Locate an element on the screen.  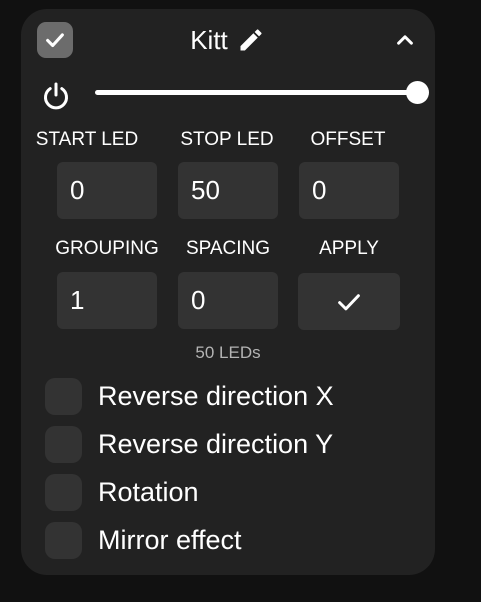
mirror-effect-label: Mirror effect is located at coordinates (170, 540).